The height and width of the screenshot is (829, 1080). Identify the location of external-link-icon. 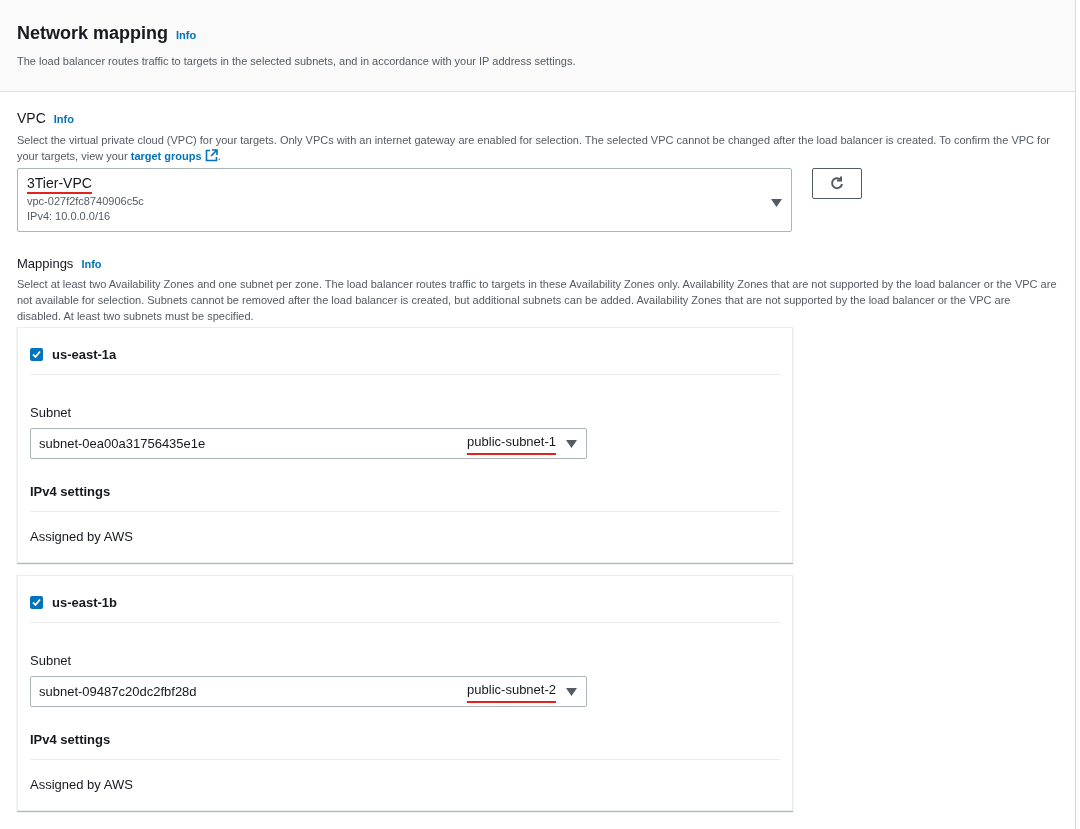
(211, 155).